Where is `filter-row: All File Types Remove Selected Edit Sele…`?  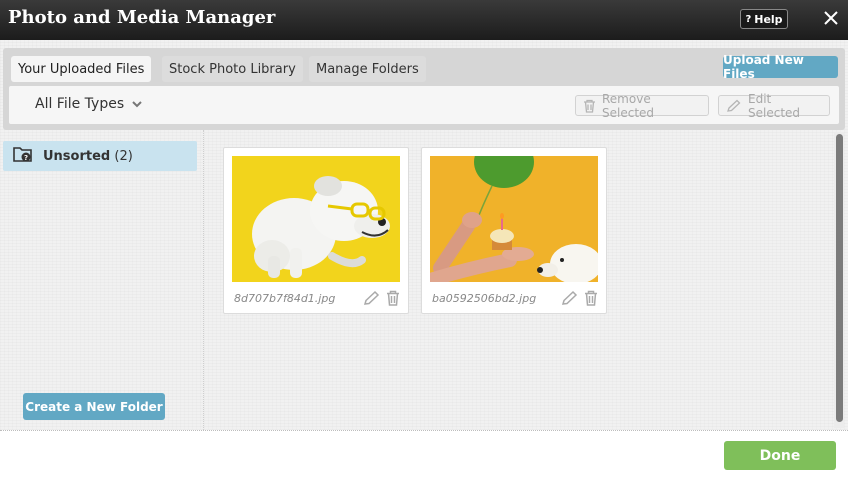 filter-row: All File Types Remove Selected Edit Sele… is located at coordinates (424, 105).